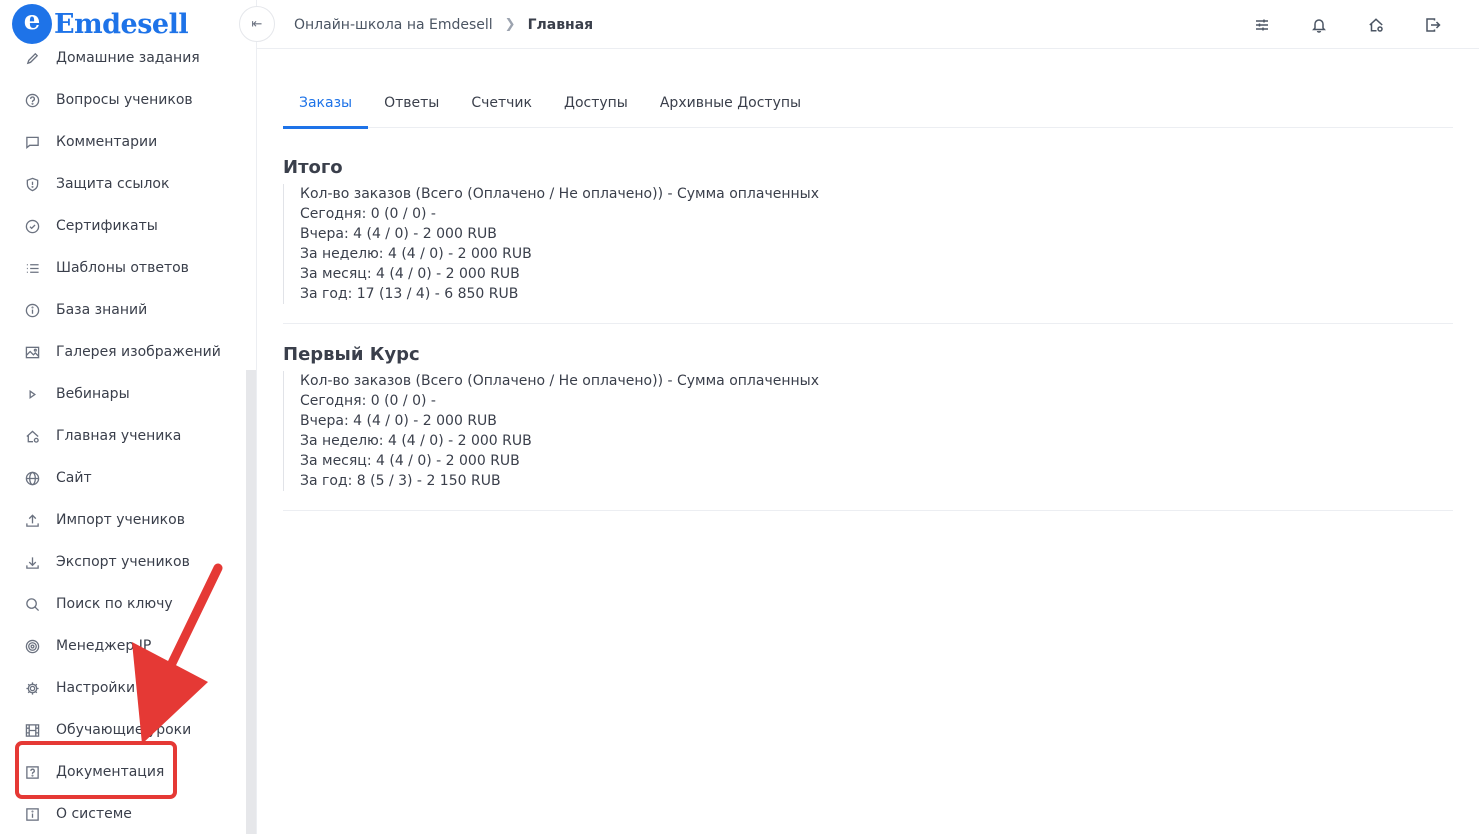 The height and width of the screenshot is (834, 1479). I want to click on download-icon, so click(32, 562).